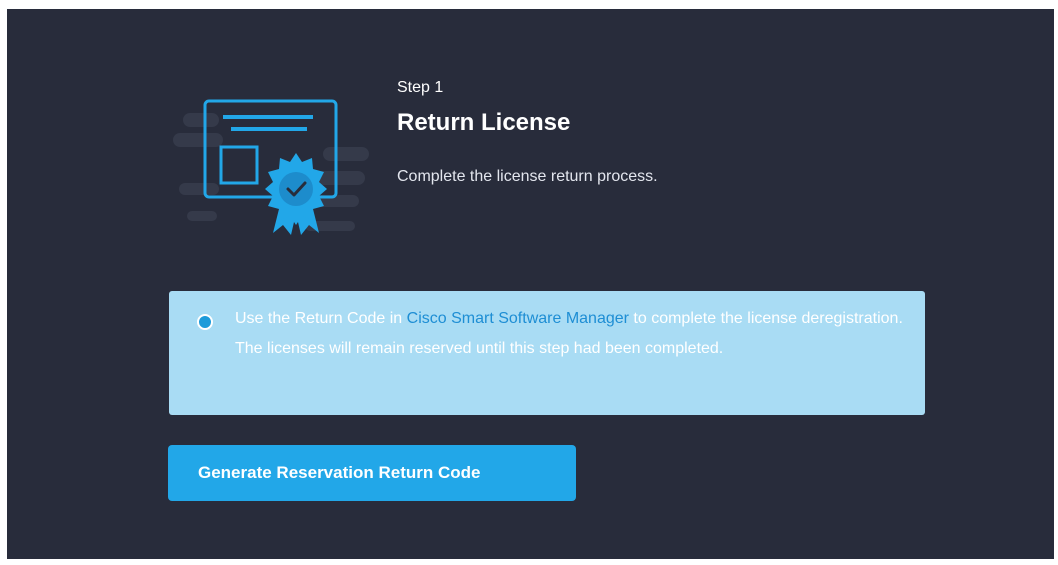  What do you see at coordinates (527, 176) in the screenshot?
I see `step-description: Complete the license return process.` at bounding box center [527, 176].